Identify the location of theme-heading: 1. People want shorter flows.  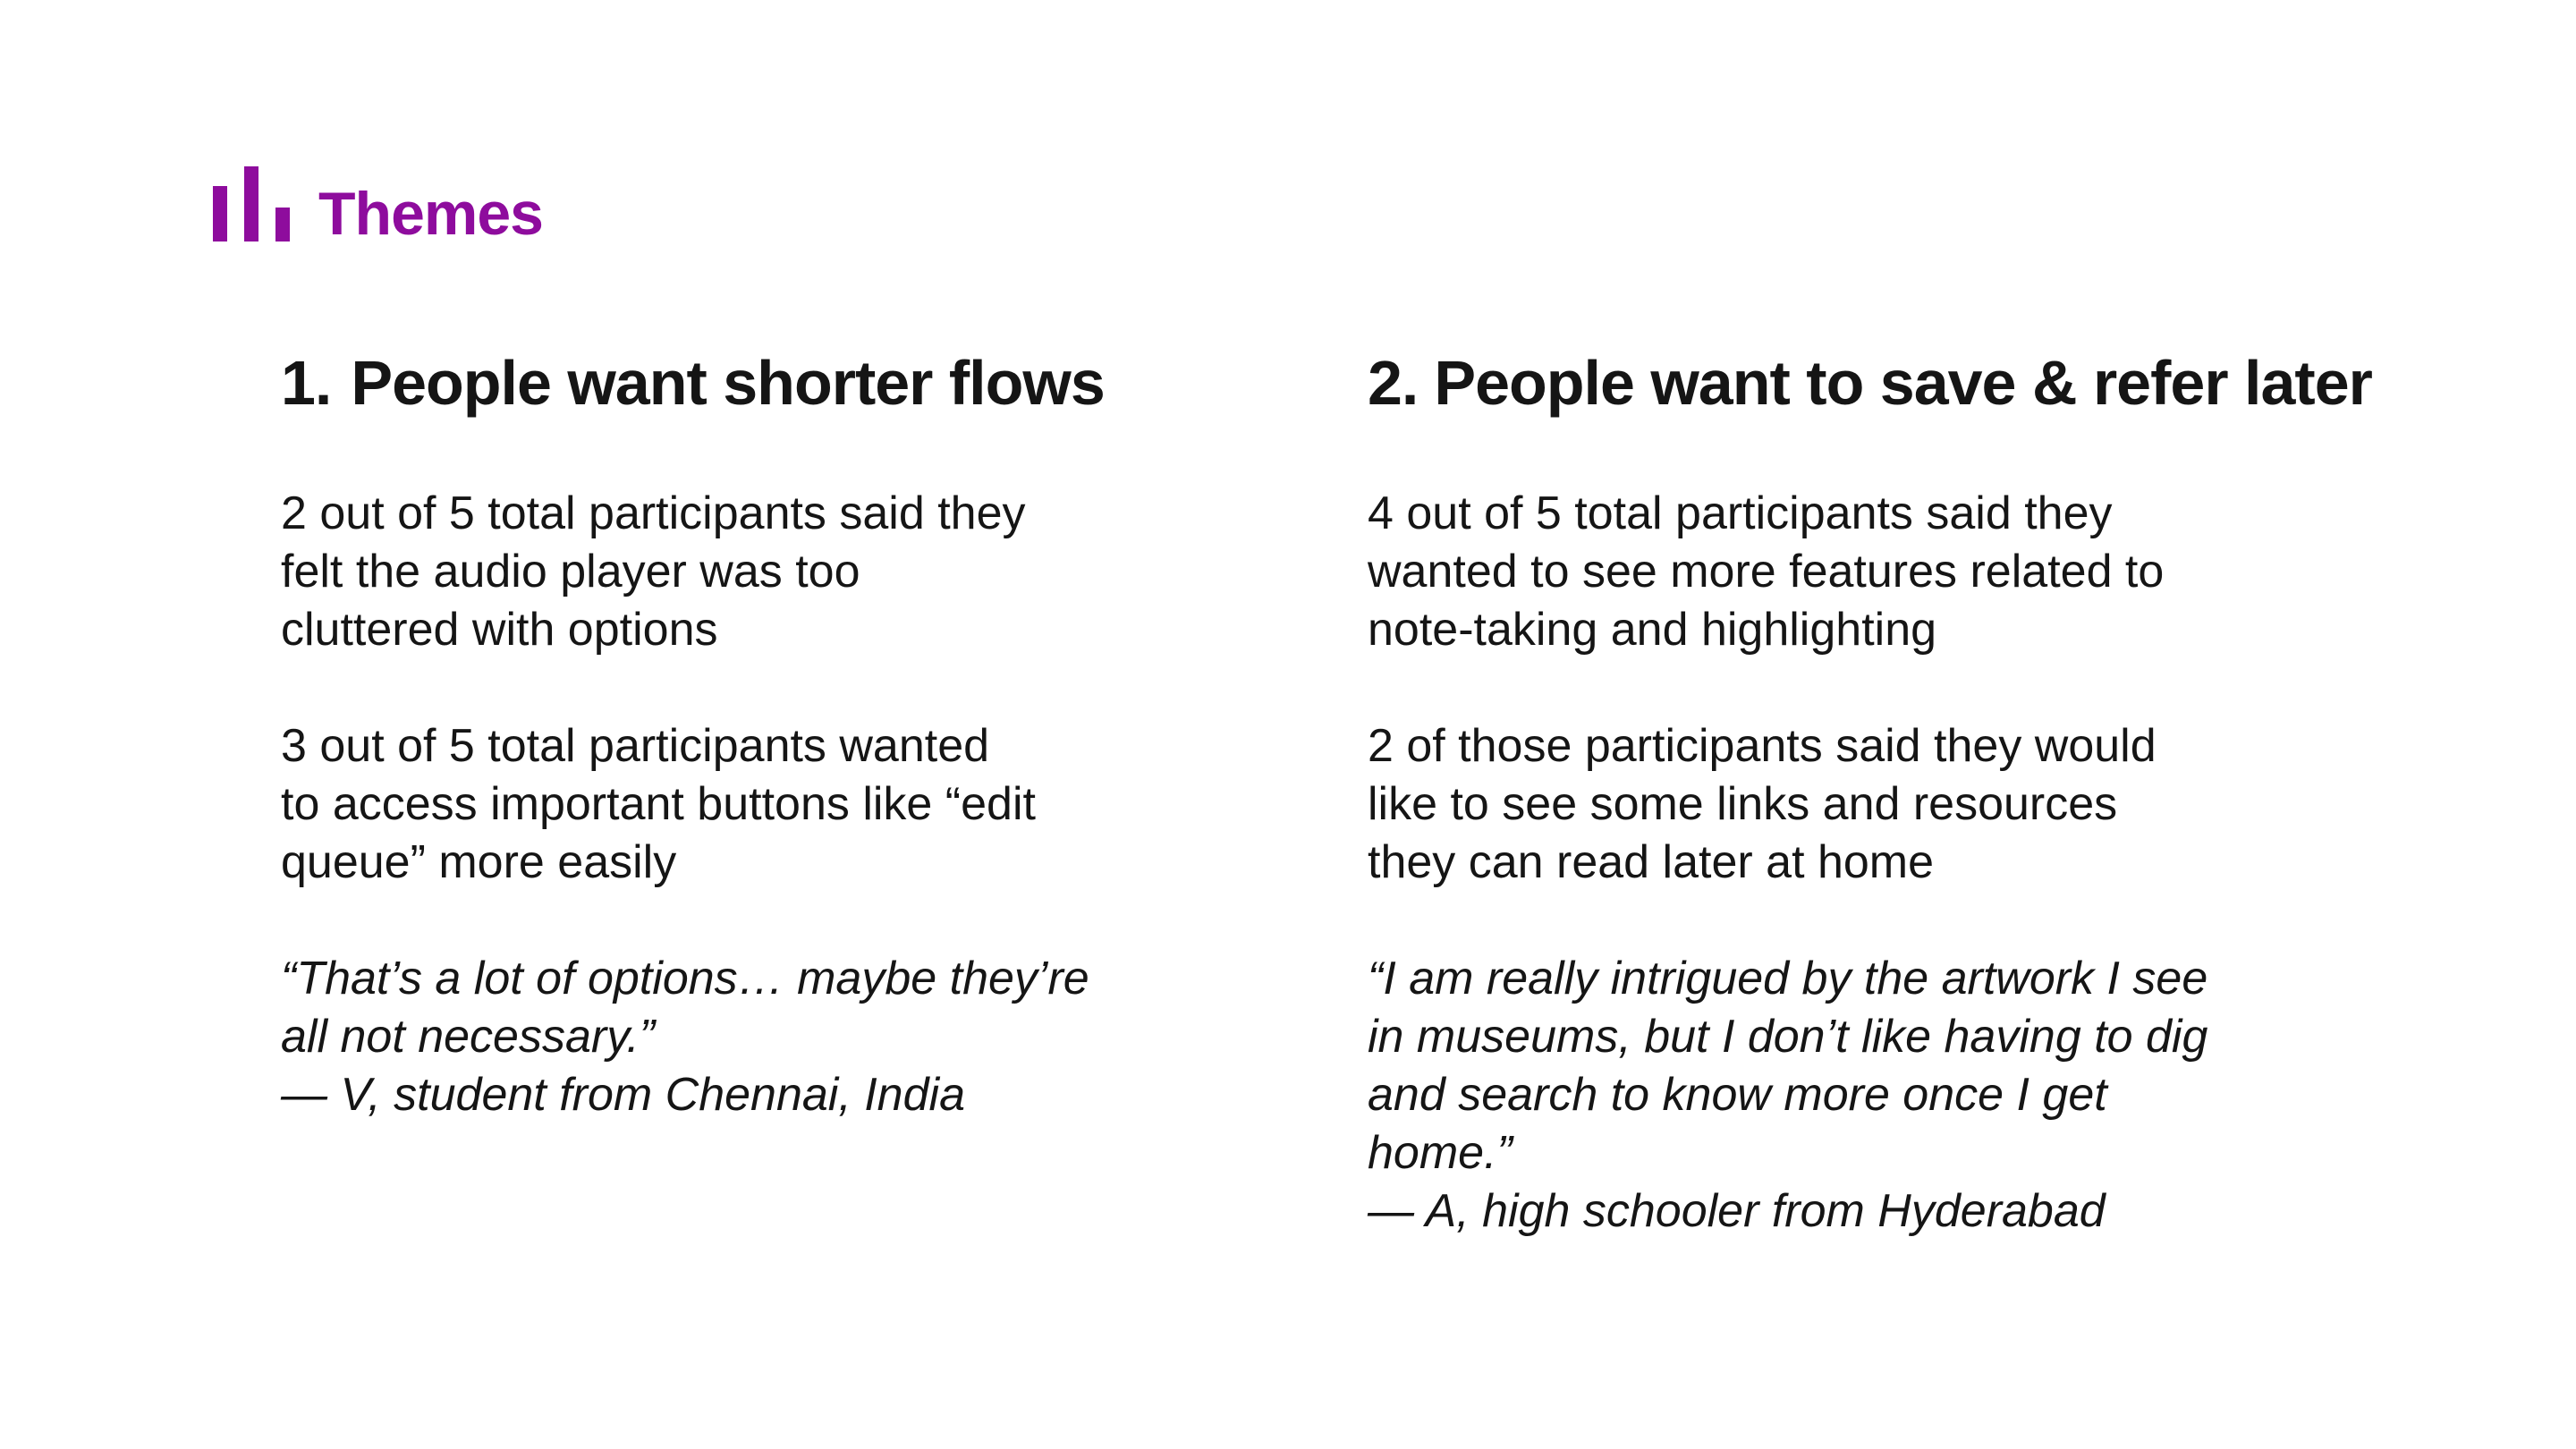
(817, 383).